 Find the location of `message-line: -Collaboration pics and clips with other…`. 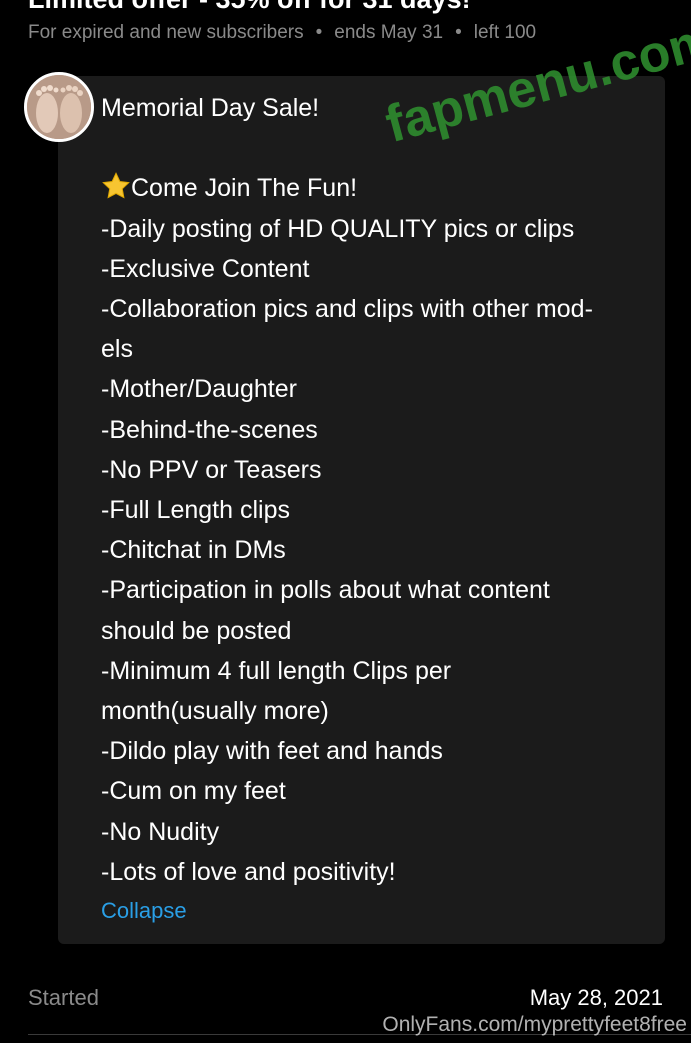

message-line: -Collaboration pics and clips with other… is located at coordinates (347, 309).